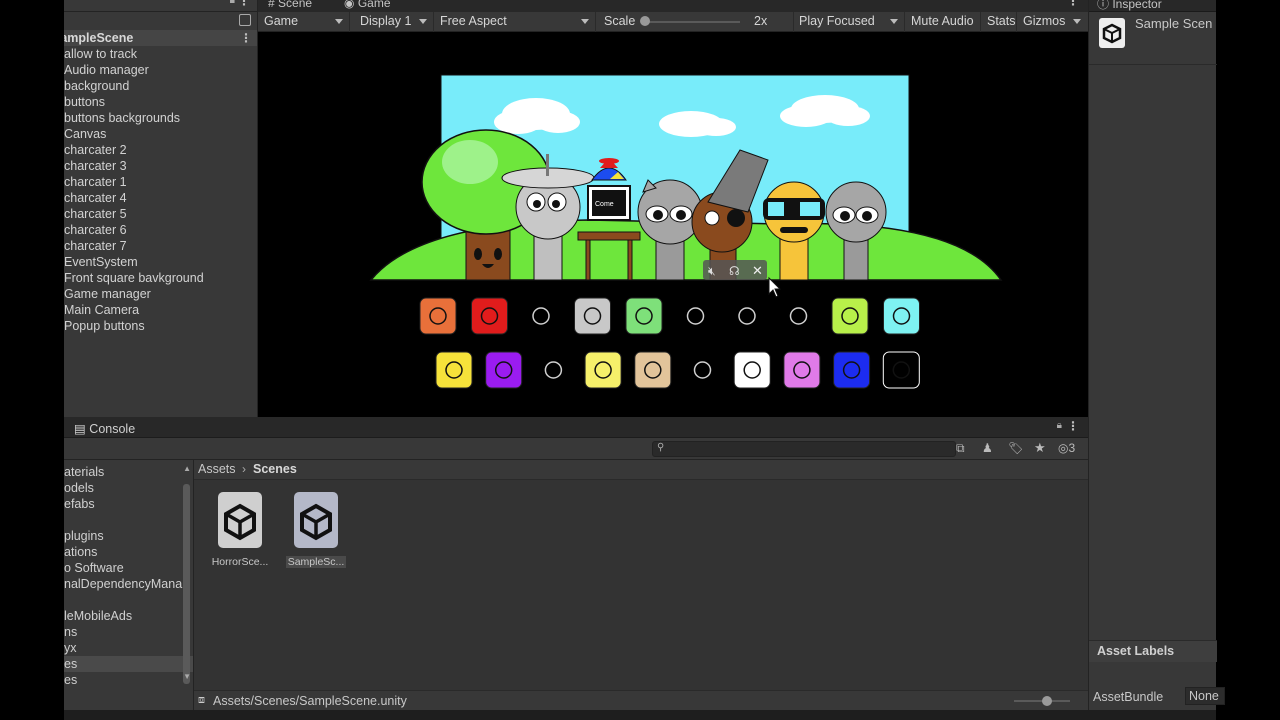  Describe the element at coordinates (160, 134) in the screenshot. I see `hierarchy-item: Canvas` at that location.